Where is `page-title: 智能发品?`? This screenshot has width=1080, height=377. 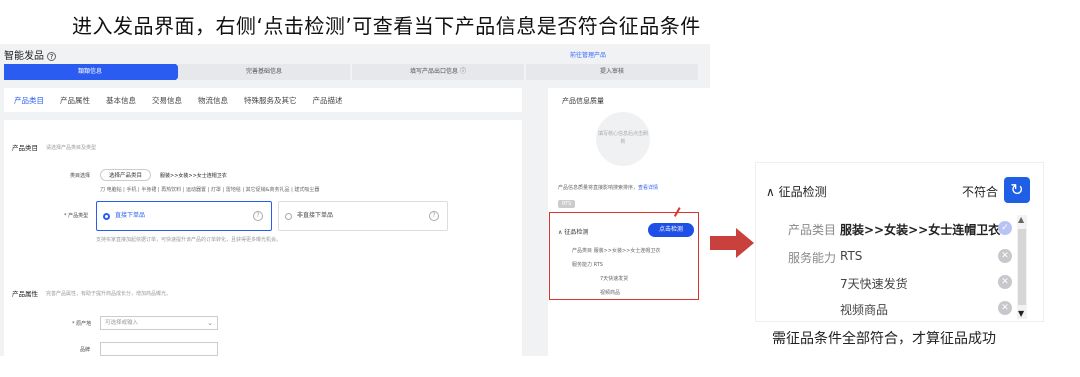 page-title: 智能发品? is located at coordinates (30, 54).